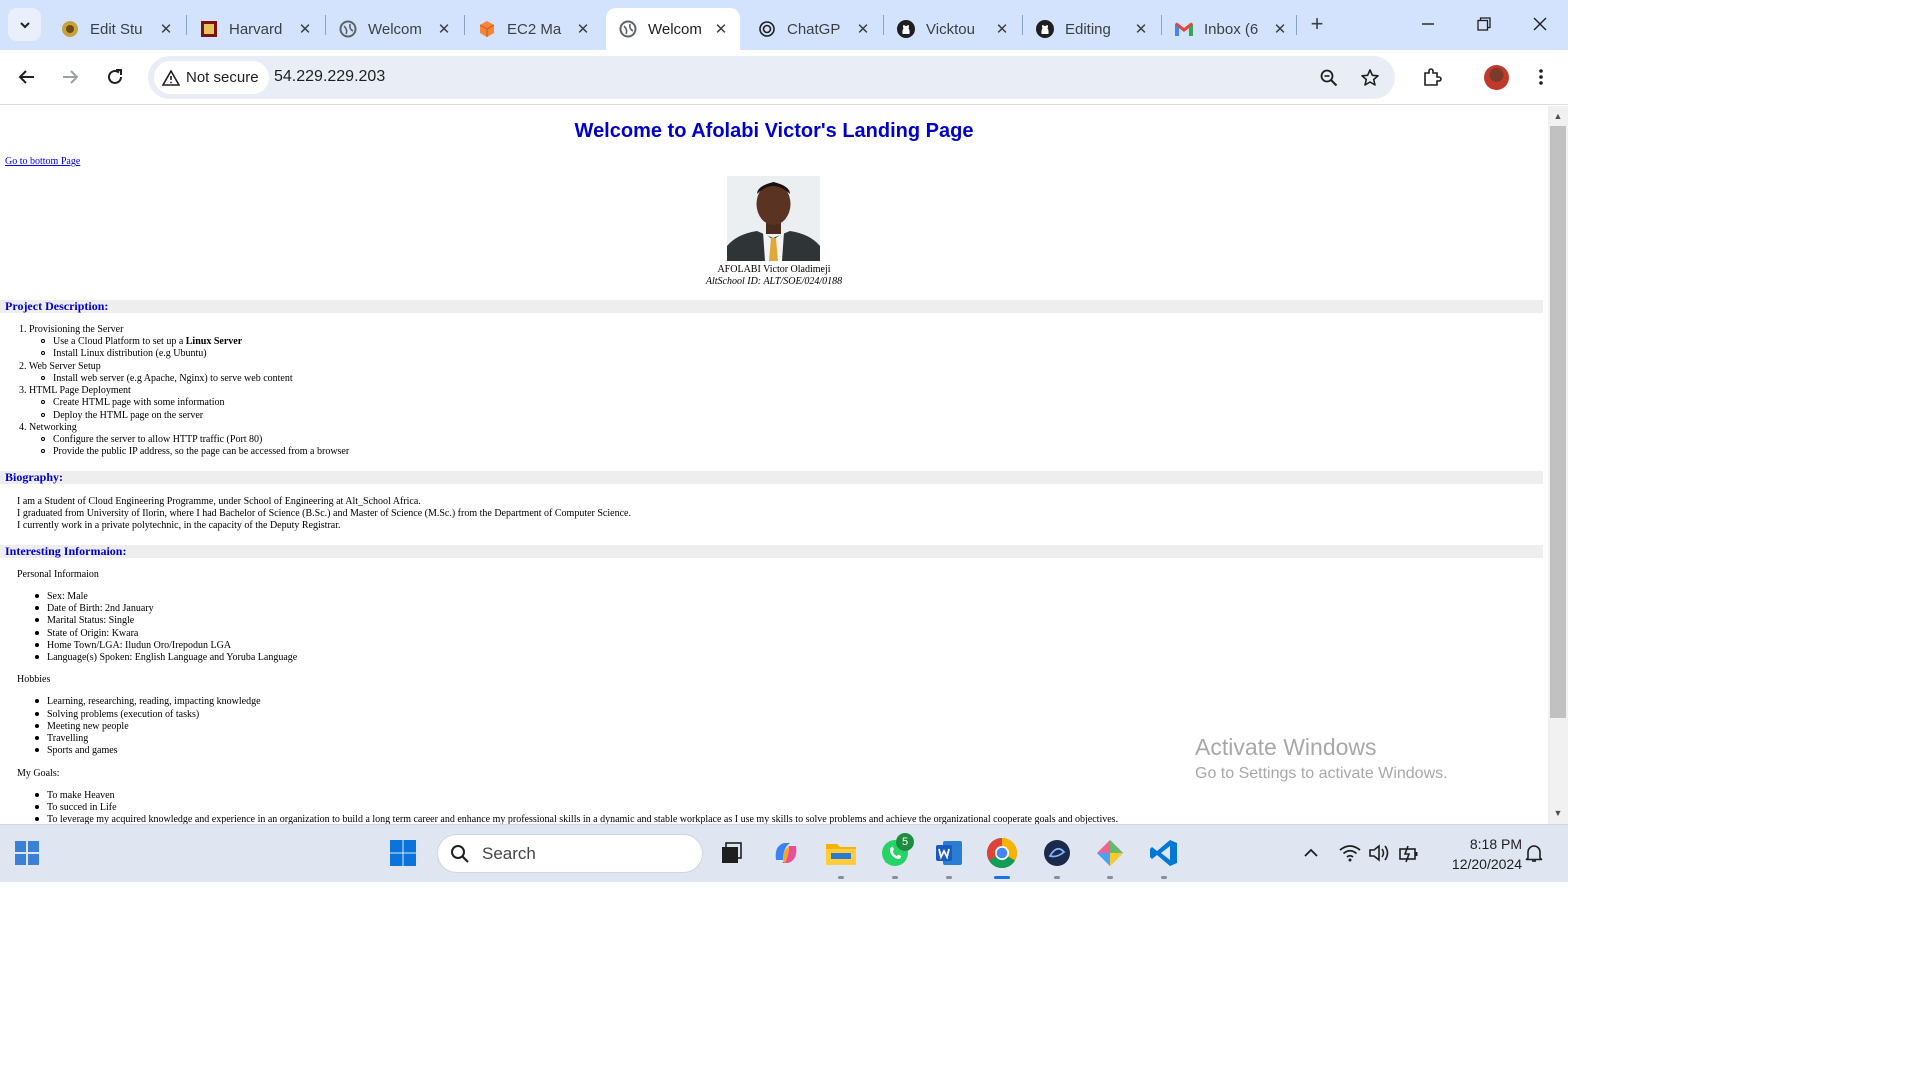 This screenshot has height=1080, width=1920. I want to click on zoom-out-icon, so click(1329, 78).